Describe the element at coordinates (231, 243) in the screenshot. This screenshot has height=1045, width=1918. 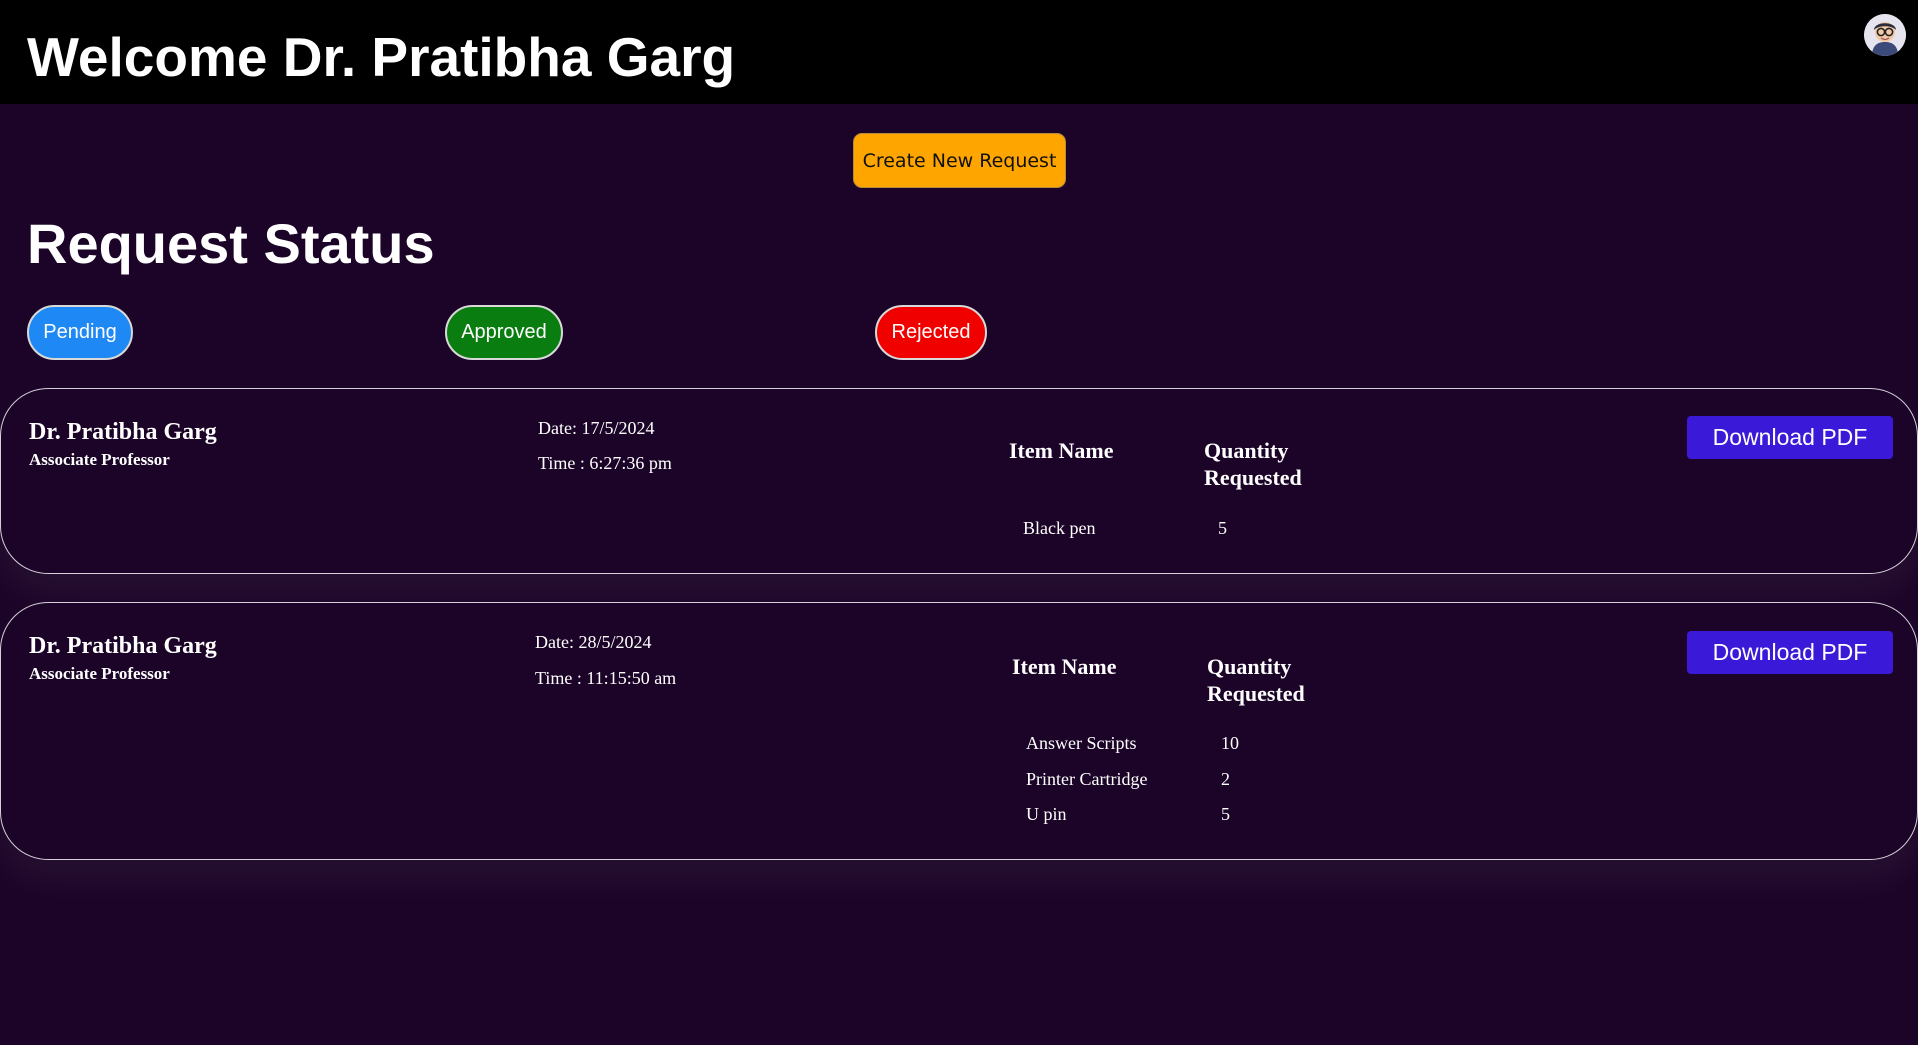
I see `request-status-title: Request Status` at that location.